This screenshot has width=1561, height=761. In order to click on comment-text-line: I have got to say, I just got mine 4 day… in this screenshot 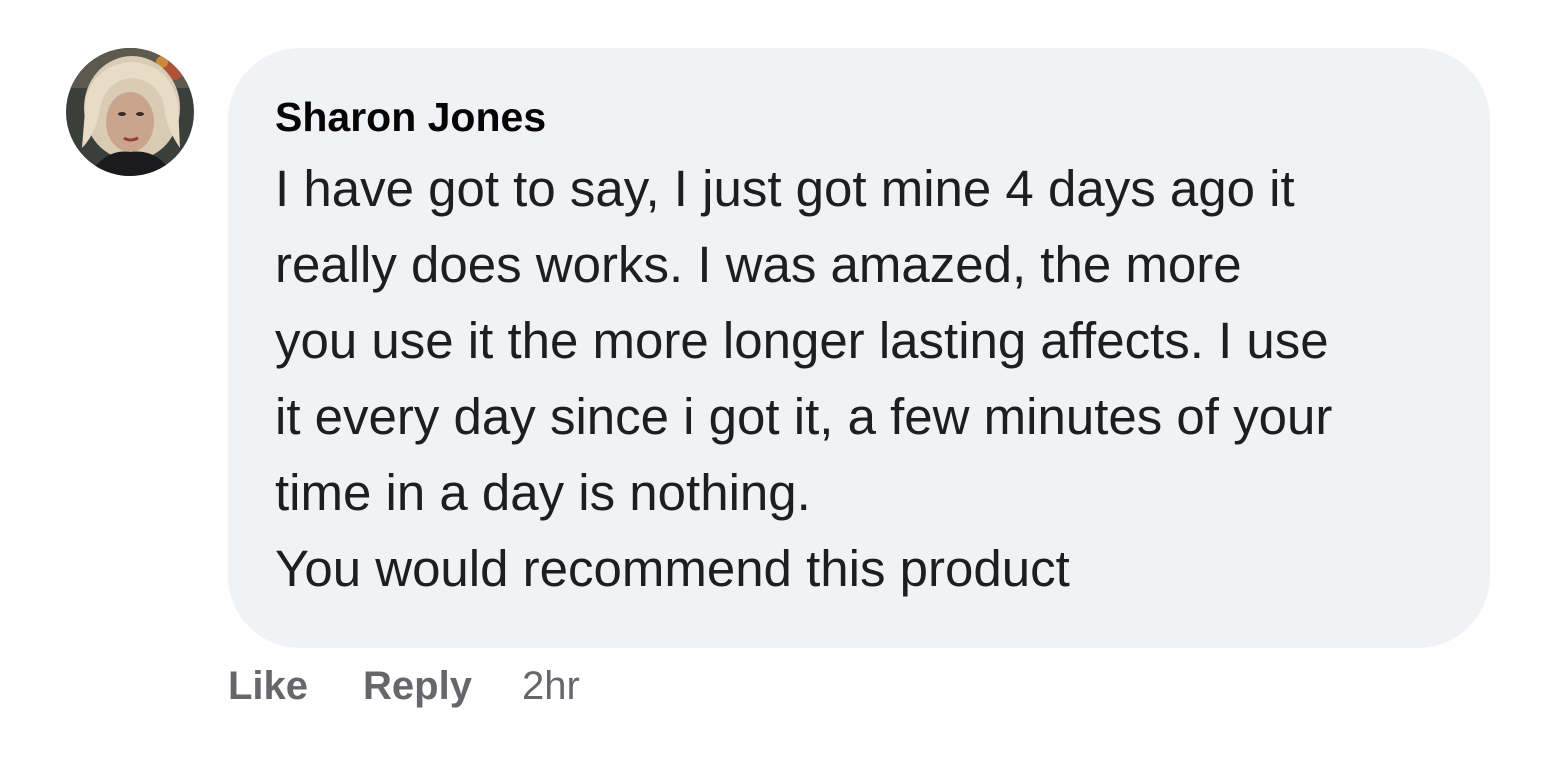, I will do `click(785, 188)`.